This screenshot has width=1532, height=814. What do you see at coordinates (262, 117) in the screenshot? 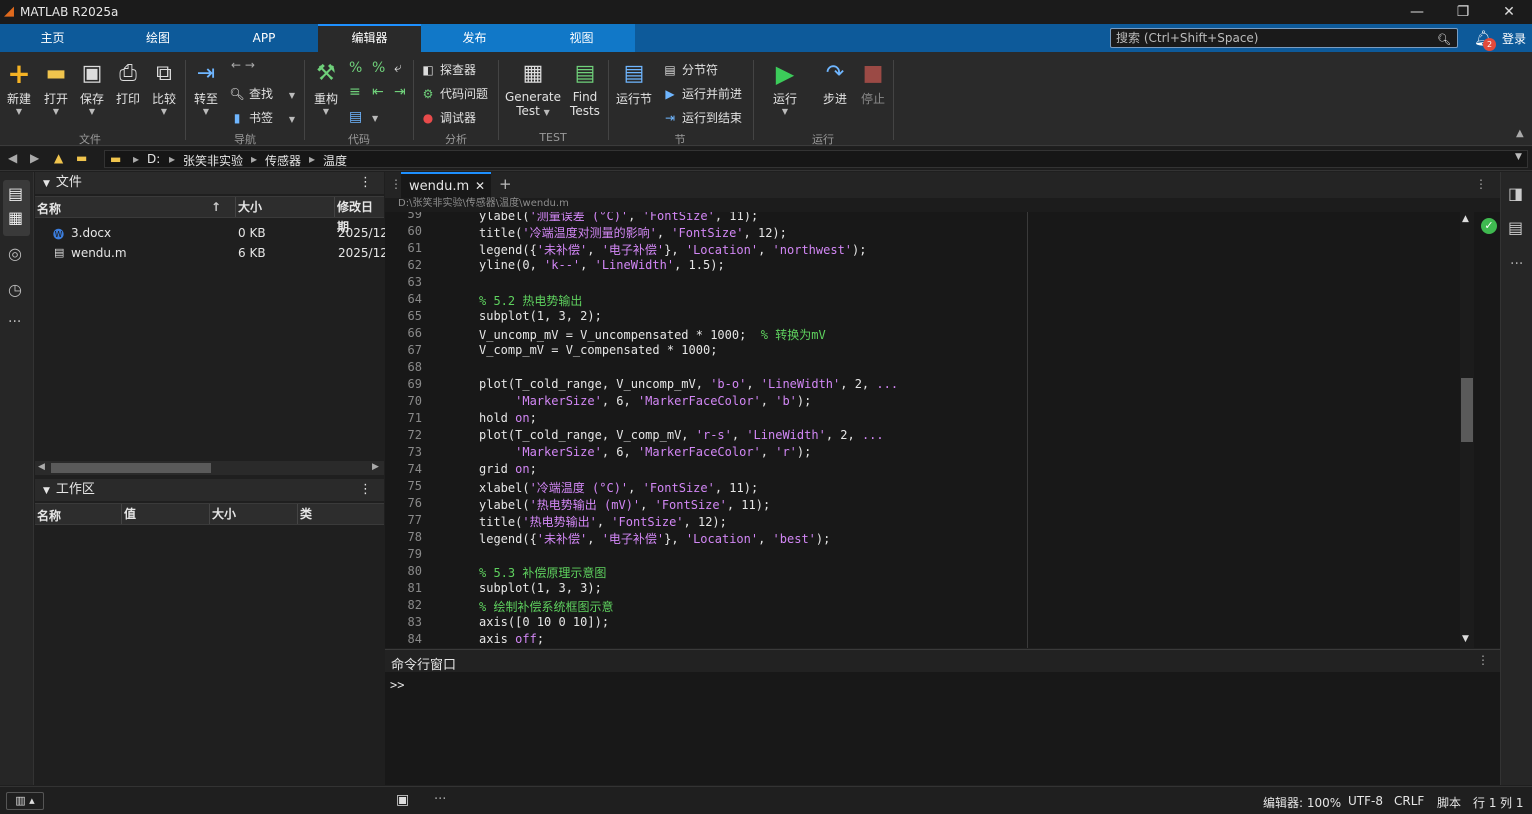
I see `bookmark-button: ▮ 书签 ▼` at bounding box center [262, 117].